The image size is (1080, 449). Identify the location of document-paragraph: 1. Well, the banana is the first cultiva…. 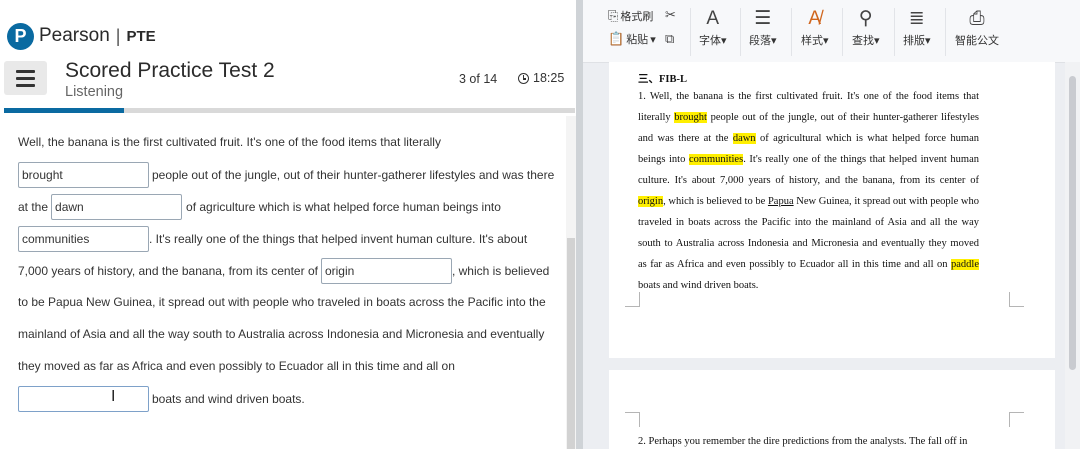
(808, 191).